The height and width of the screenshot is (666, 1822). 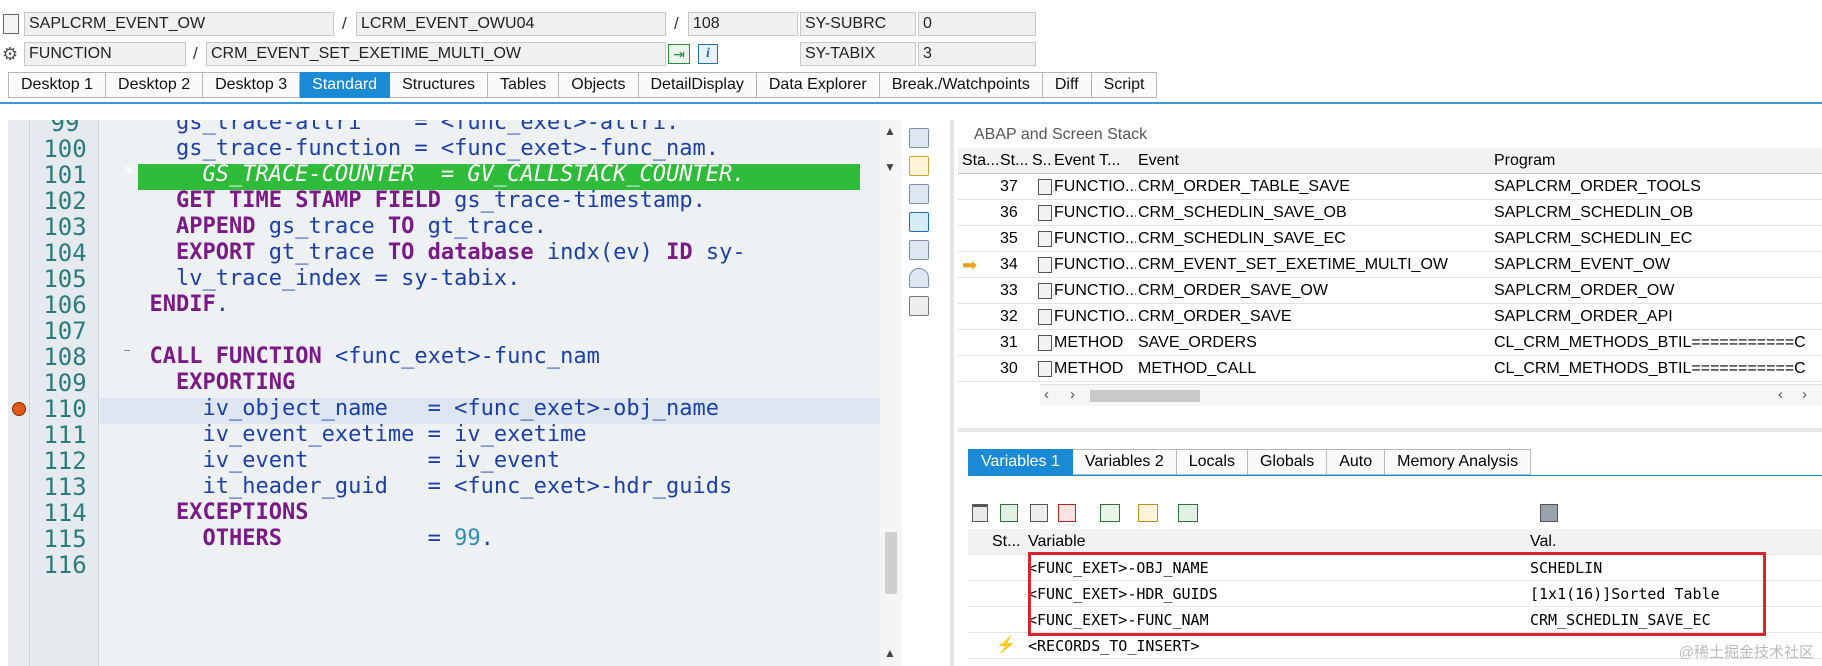 I want to click on program-field: SAPLCRM_EVENT_OW, so click(x=179, y=24).